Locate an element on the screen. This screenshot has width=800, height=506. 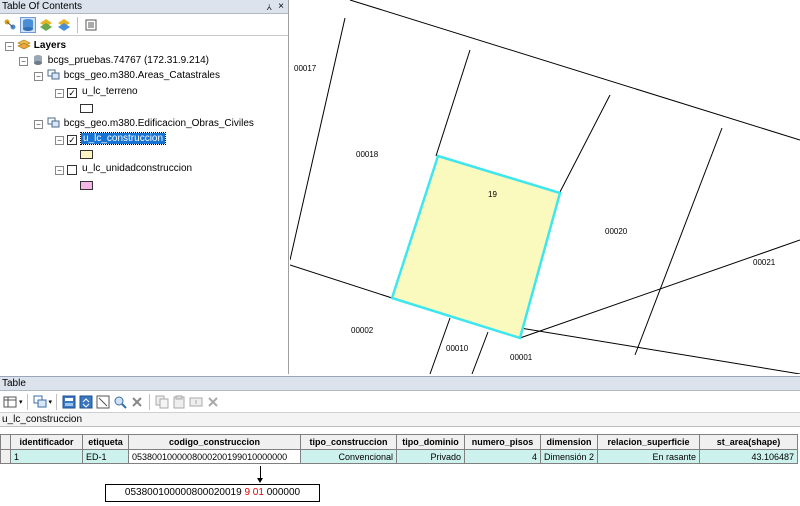
column-header: codigo_construccion is located at coordinates (214, 442).